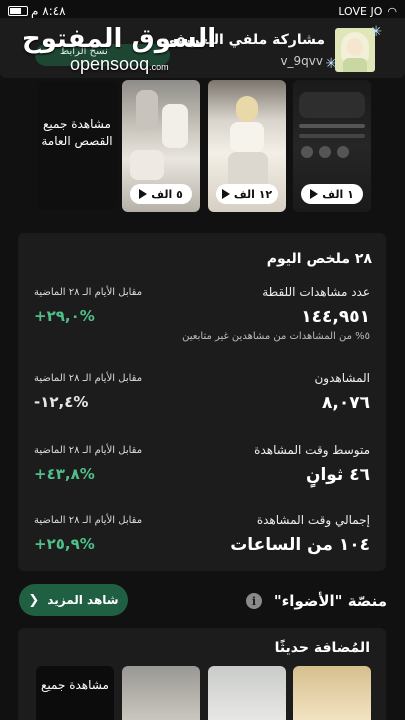  I want to click on story-views-badge: ١ الف, so click(332, 194).